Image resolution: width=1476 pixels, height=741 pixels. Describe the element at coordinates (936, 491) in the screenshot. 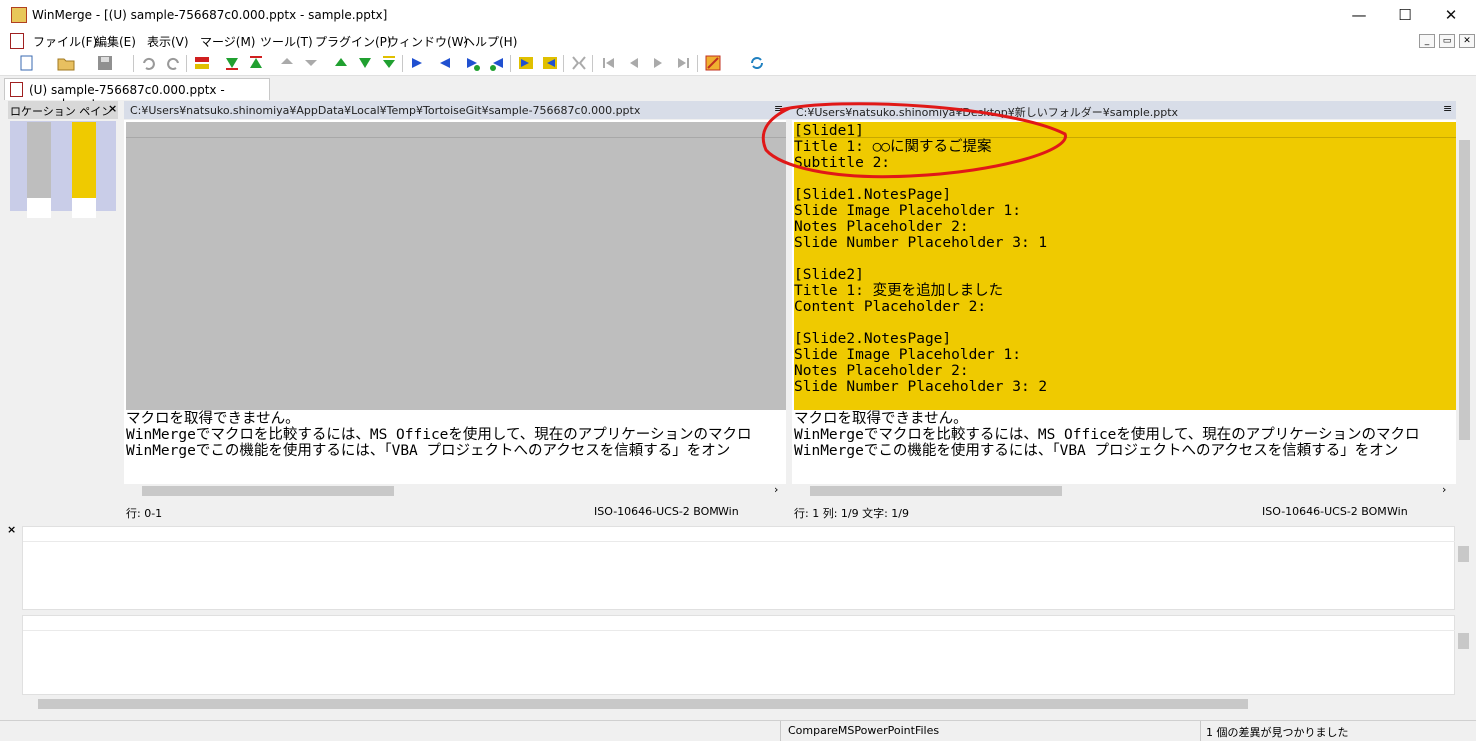

I see `right-scroll-thumb` at that location.